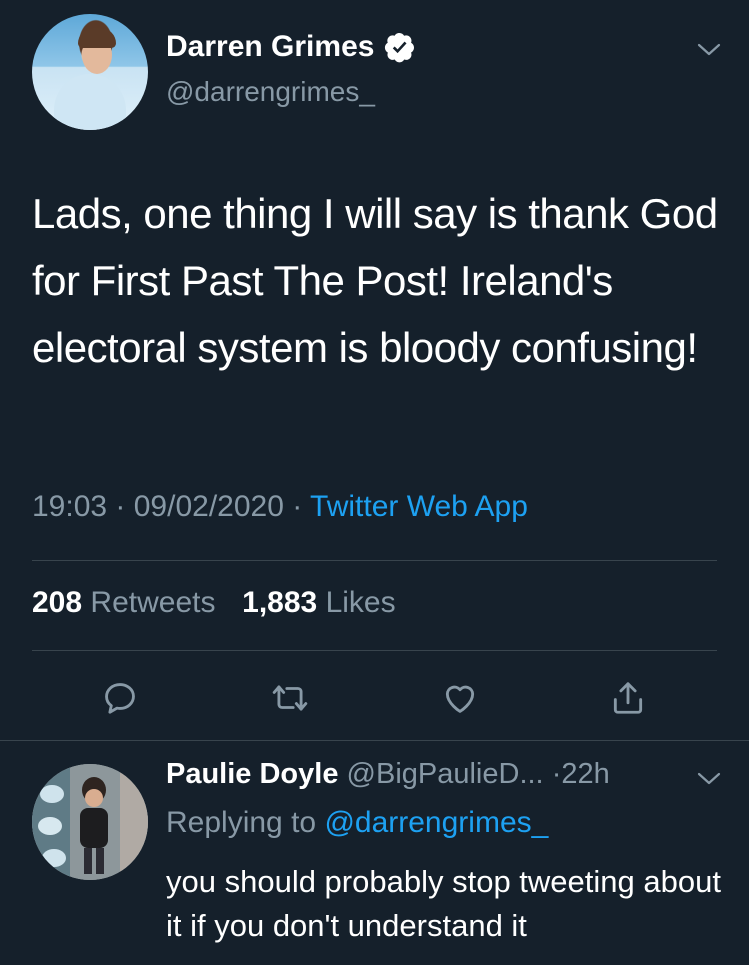 This screenshot has width=749, height=965. I want to click on reply-time: 22h, so click(585, 774).